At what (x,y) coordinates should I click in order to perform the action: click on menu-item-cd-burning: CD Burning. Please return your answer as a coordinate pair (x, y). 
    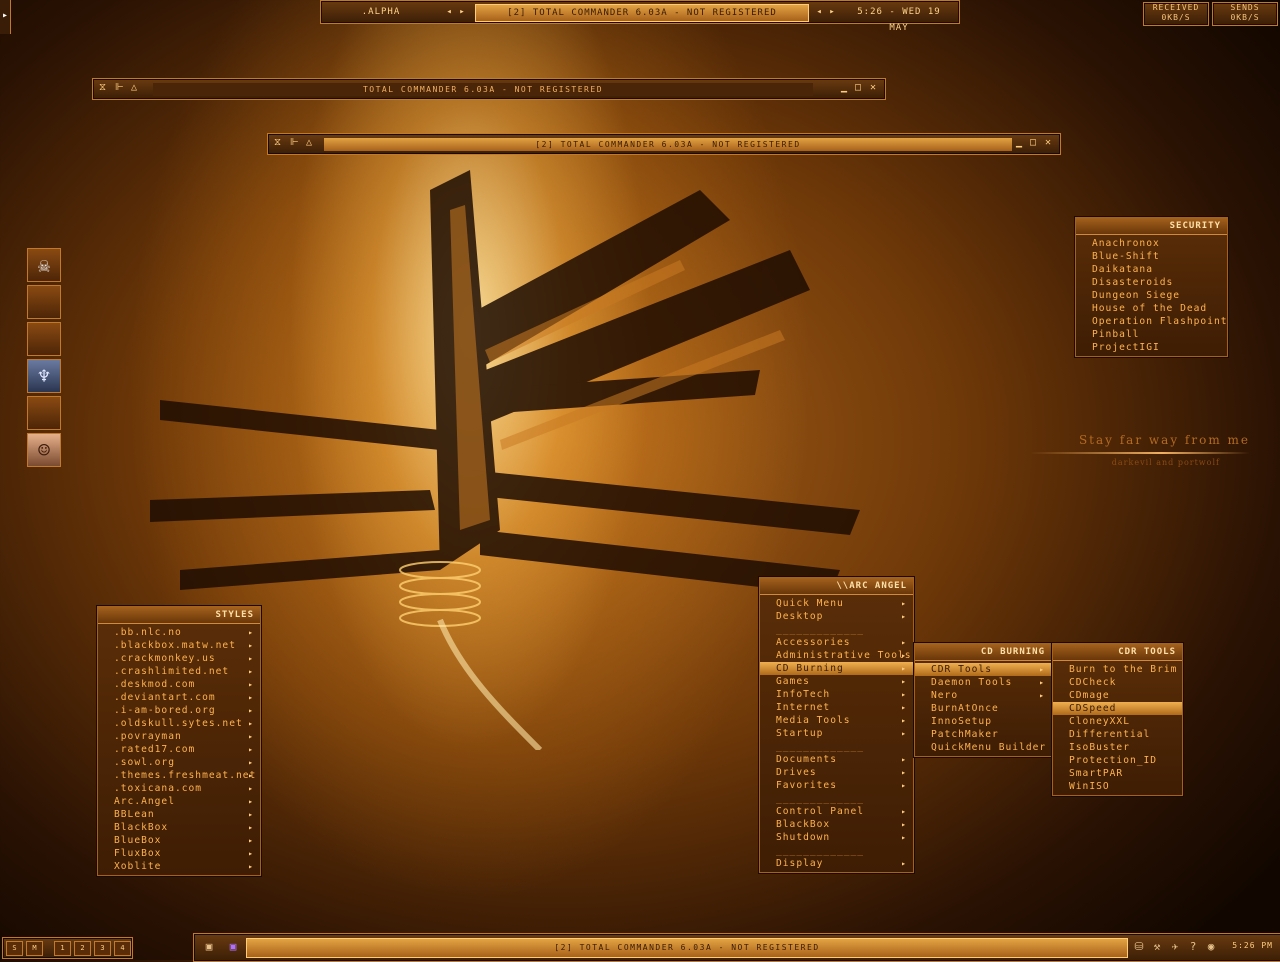
    Looking at the image, I should click on (836, 668).